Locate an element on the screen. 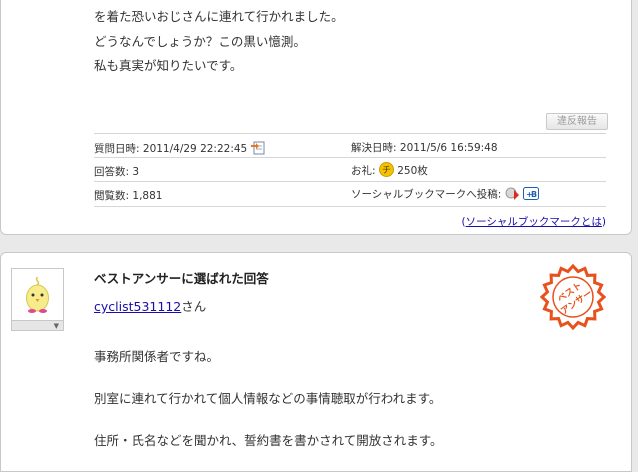  answerer: cyclist531112さん is located at coordinates (150, 305).